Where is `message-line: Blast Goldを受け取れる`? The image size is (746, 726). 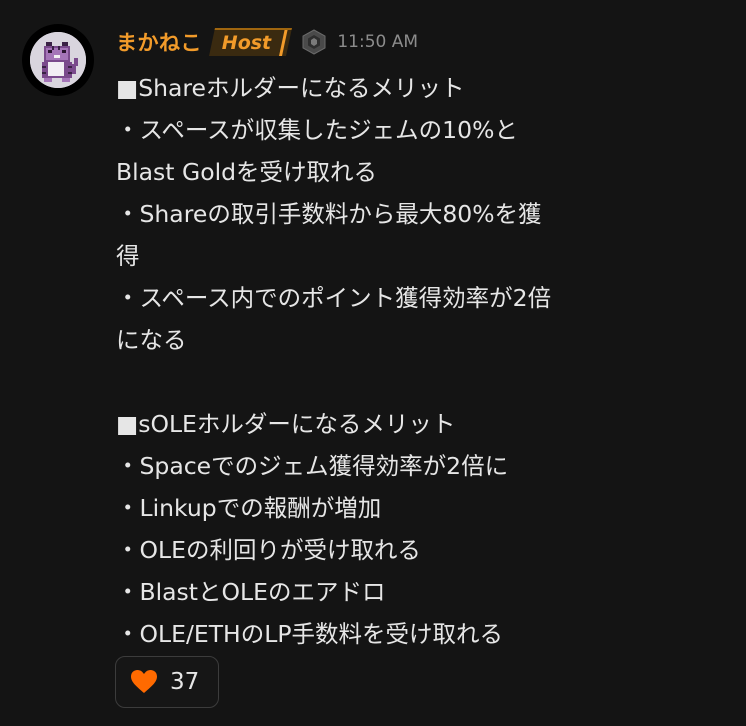 message-line: Blast Goldを受け取れる is located at coordinates (247, 172).